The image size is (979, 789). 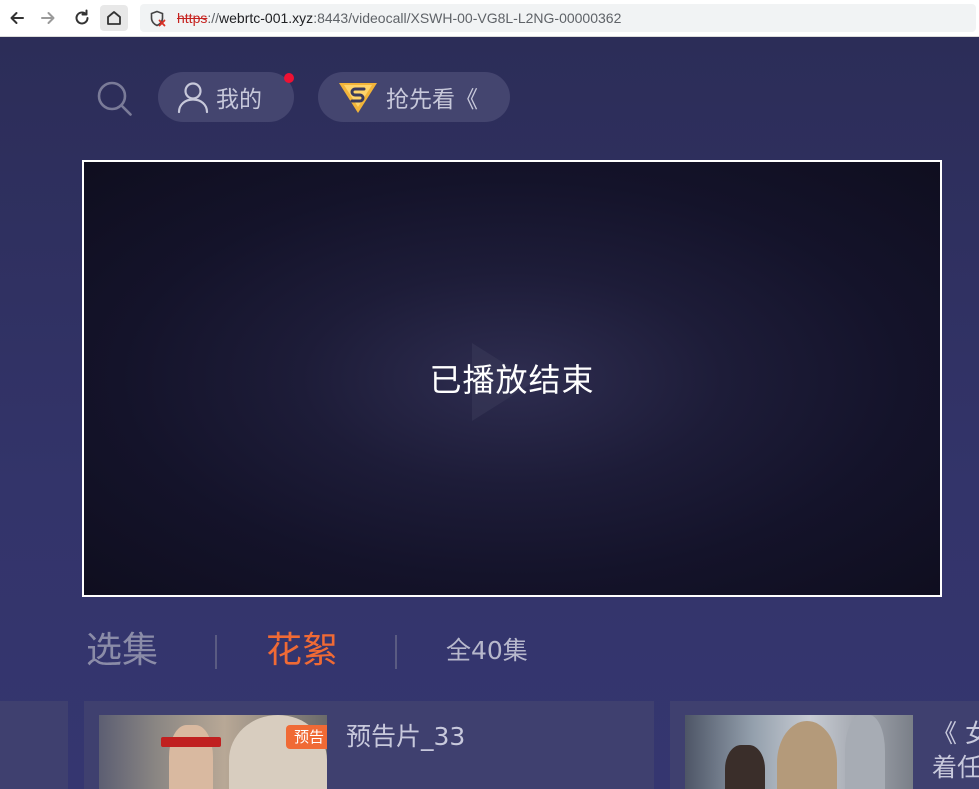 I want to click on content-tabs: 选集 花絮 全40集, so click(x=489, y=653).